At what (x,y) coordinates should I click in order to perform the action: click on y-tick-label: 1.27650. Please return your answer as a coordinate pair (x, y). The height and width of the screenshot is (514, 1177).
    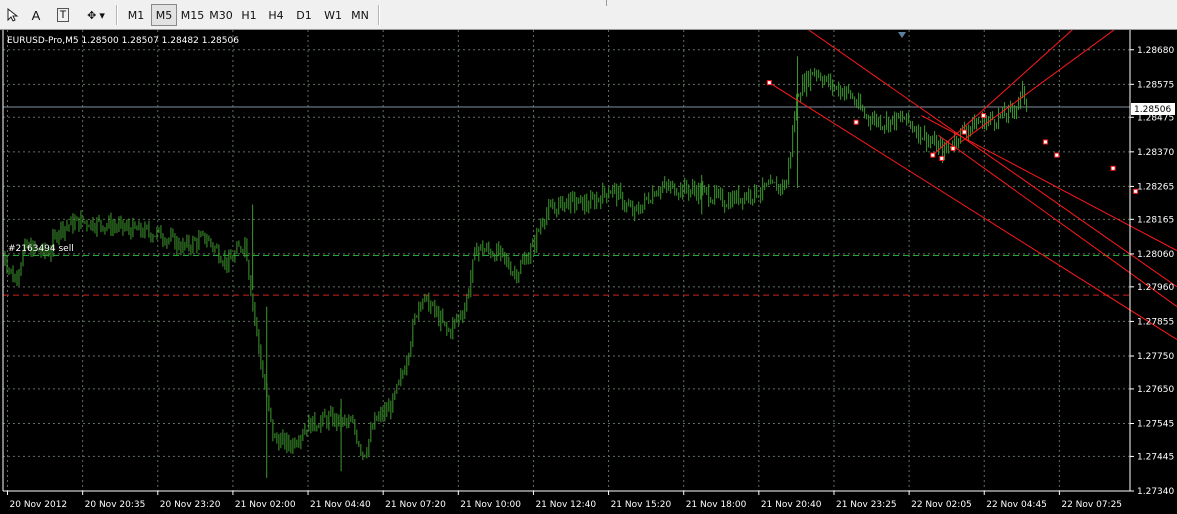
    Looking at the image, I should click on (1155, 390).